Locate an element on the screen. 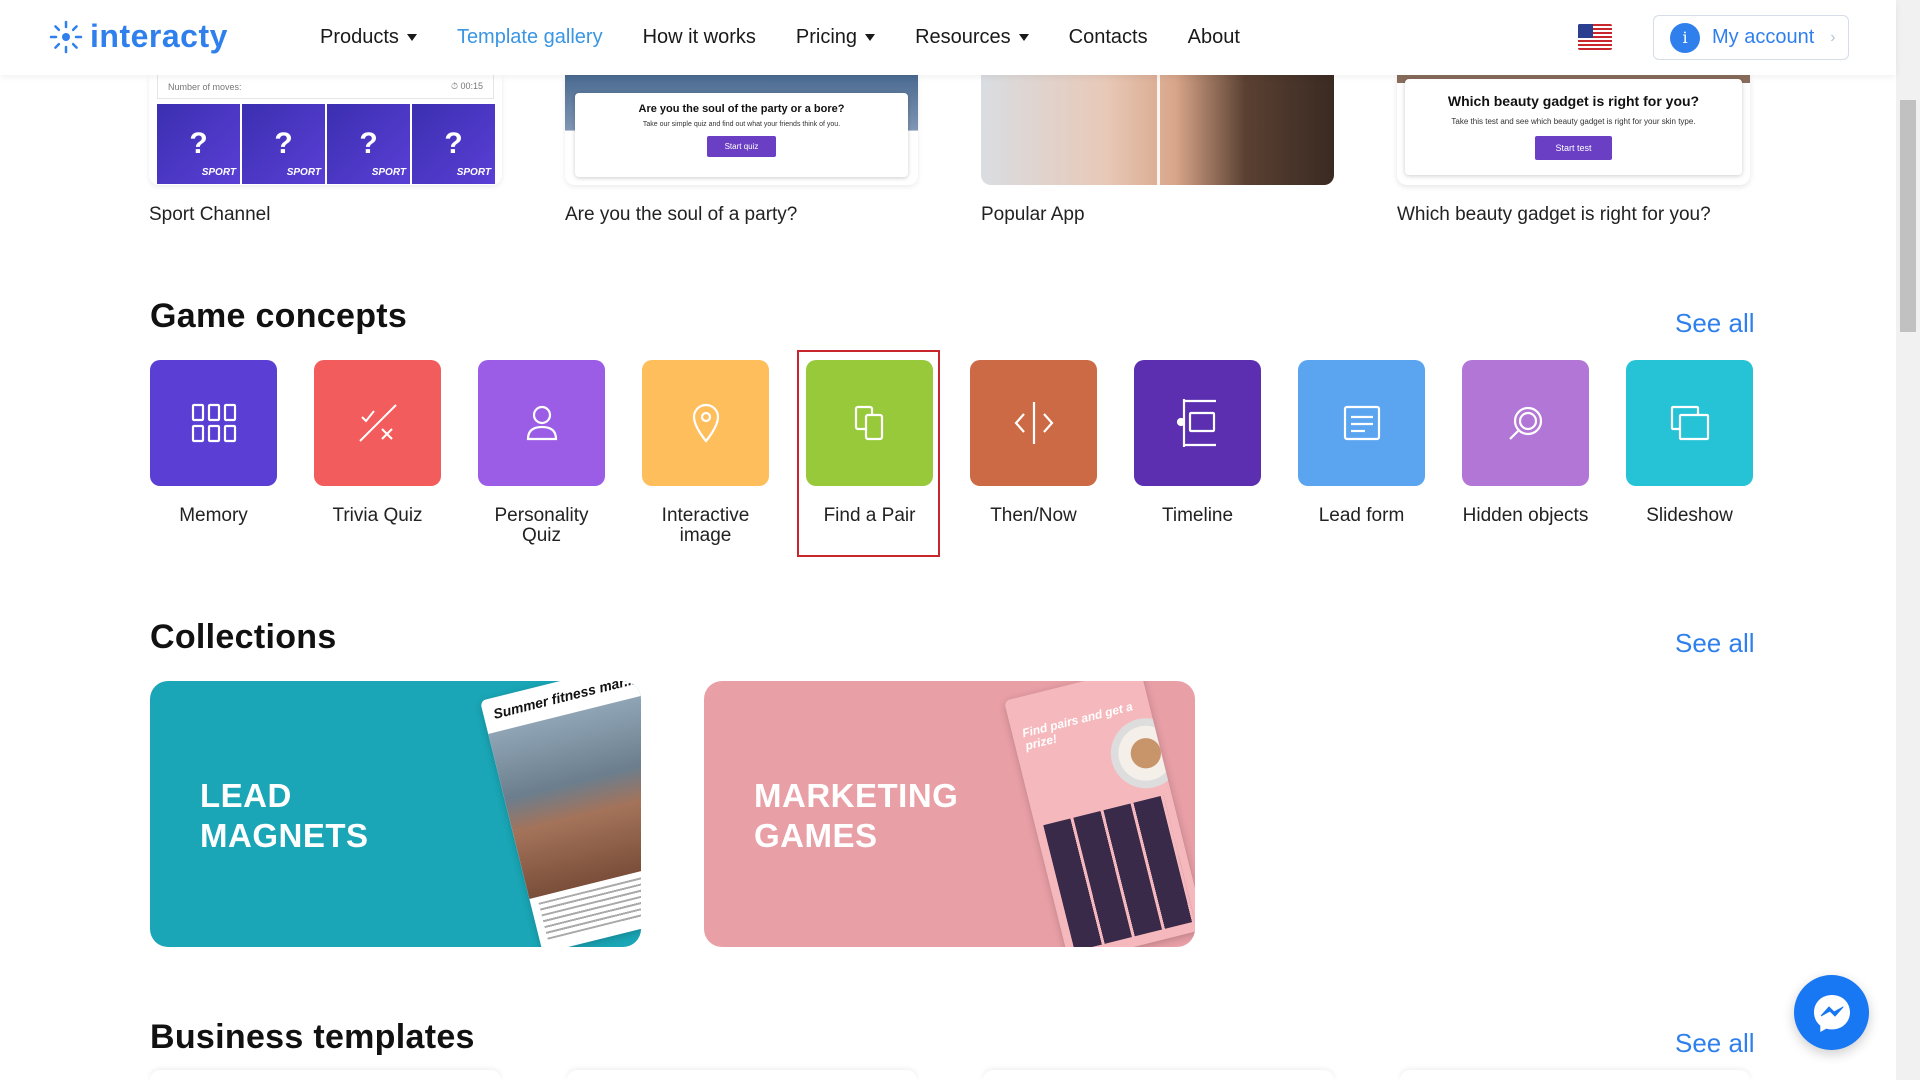  my-account-button: i My account › is located at coordinates (1751, 37).